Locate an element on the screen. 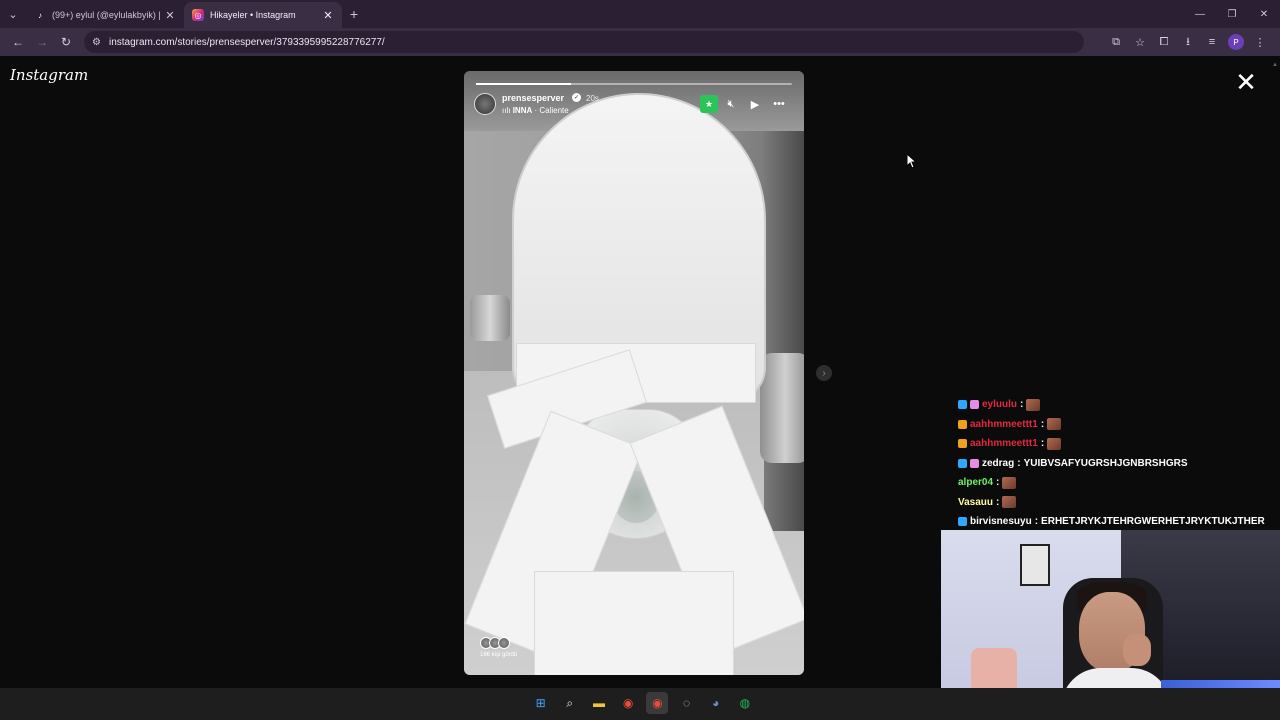 This screenshot has height=720, width=1280. site-info-icon: ⚙ is located at coordinates (96, 42).